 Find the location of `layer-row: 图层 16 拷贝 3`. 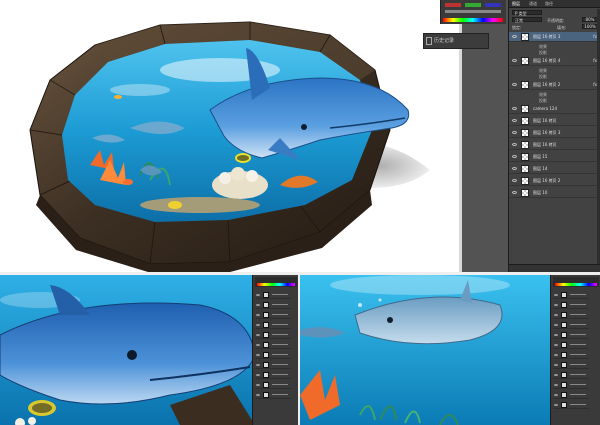

layer-row: 图层 16 拷贝 3 is located at coordinates (554, 133).